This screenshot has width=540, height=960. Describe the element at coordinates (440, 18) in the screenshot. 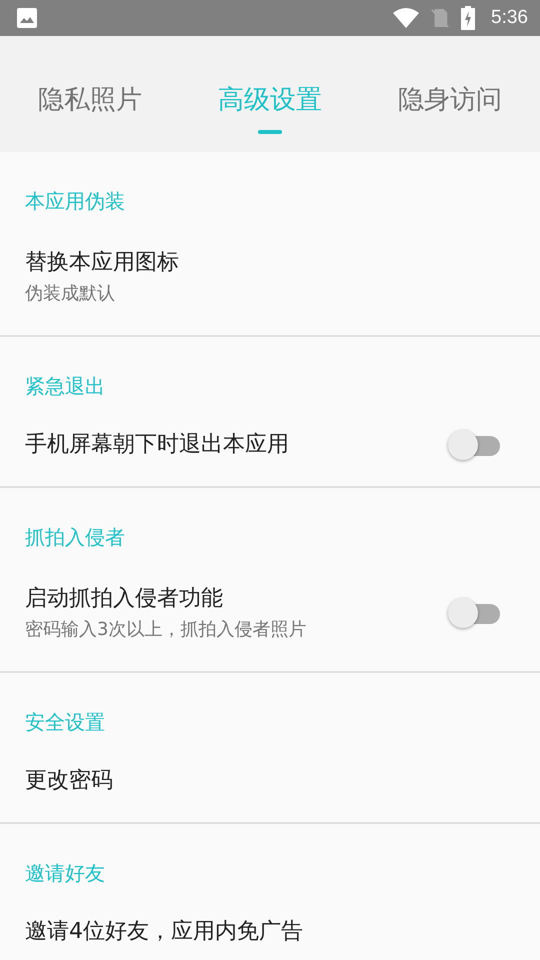

I see `no-sim-icon` at that location.